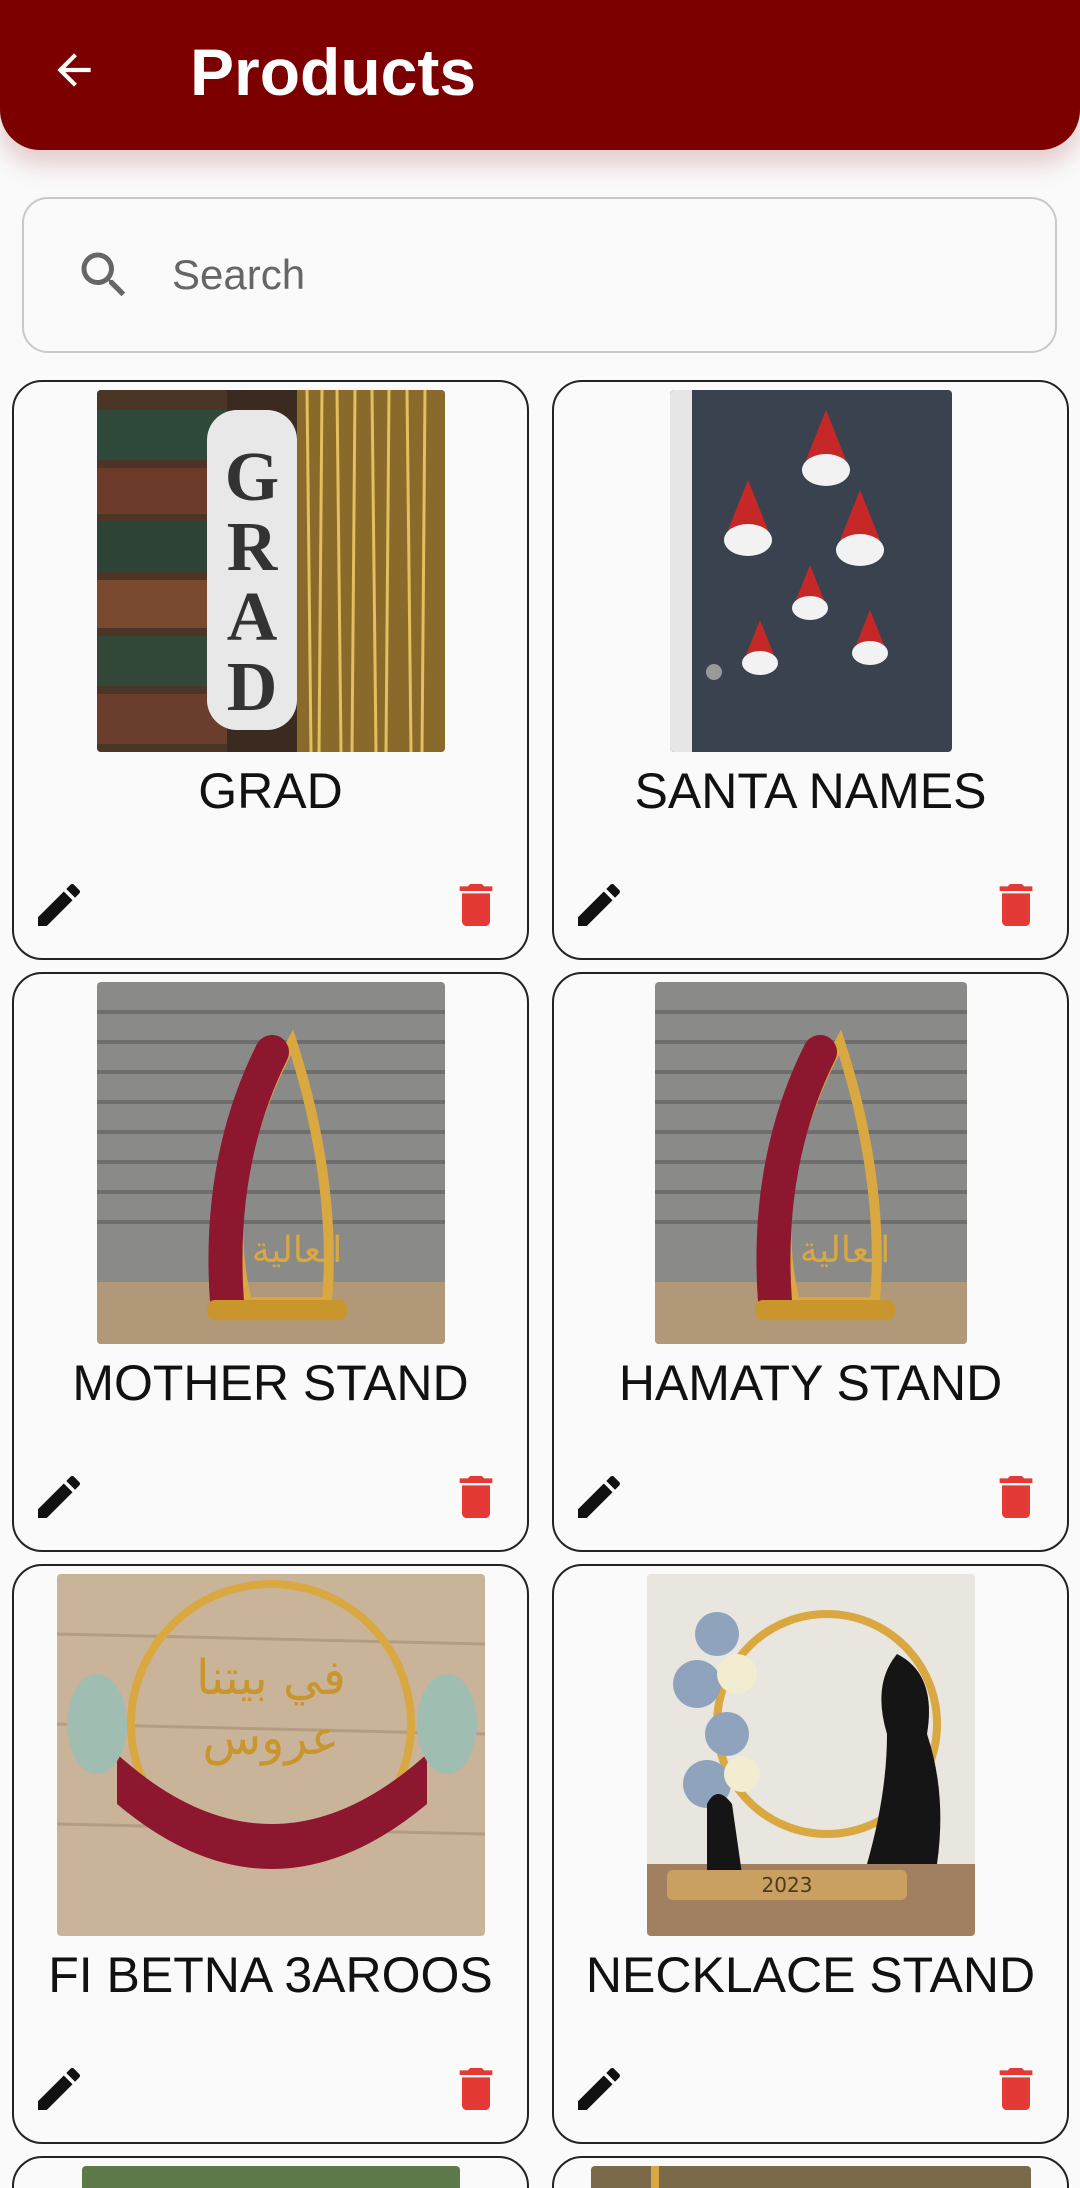  What do you see at coordinates (810, 1975) in the screenshot?
I see `product-name: NECKLACE STAND` at bounding box center [810, 1975].